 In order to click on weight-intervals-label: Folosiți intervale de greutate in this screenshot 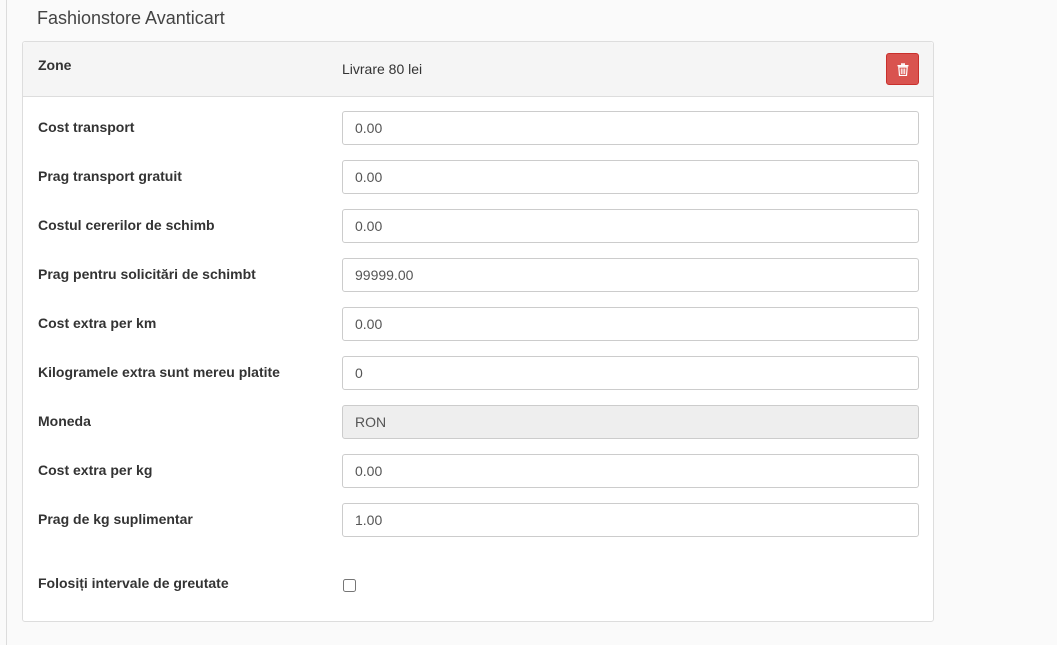, I will do `click(133, 583)`.